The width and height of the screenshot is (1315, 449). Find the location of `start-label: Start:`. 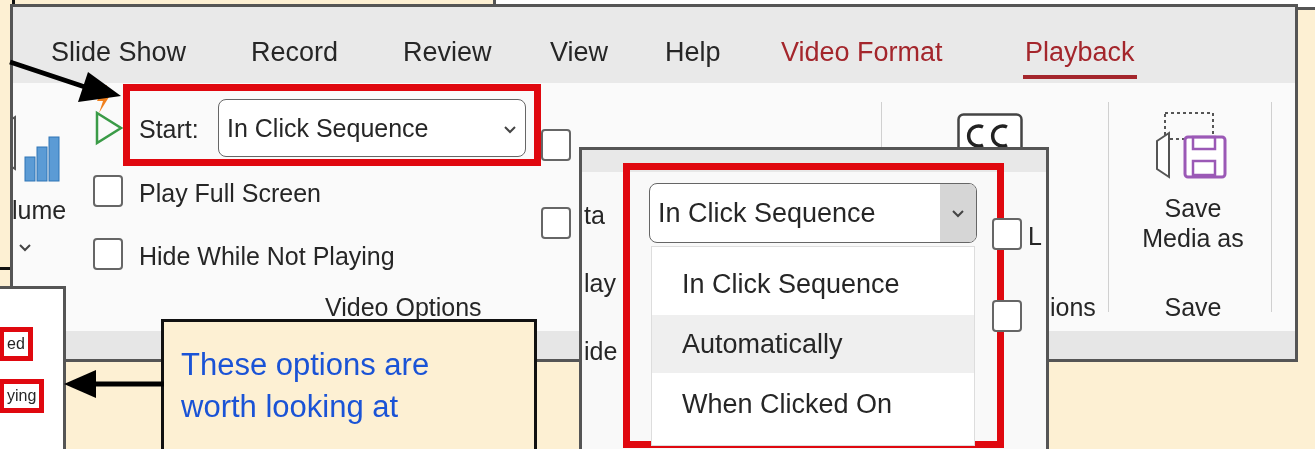

start-label: Start: is located at coordinates (169, 129).